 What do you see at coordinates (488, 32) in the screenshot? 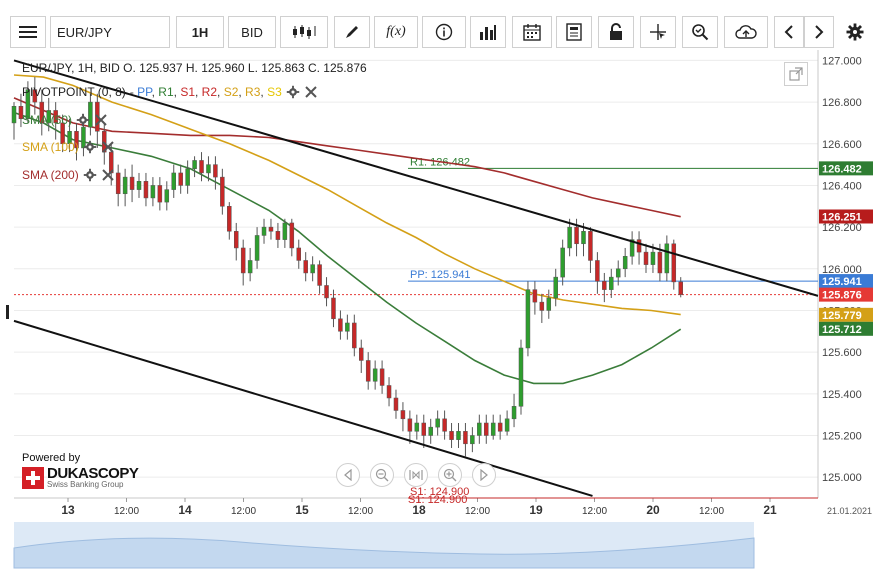
I see `volume-button` at bounding box center [488, 32].